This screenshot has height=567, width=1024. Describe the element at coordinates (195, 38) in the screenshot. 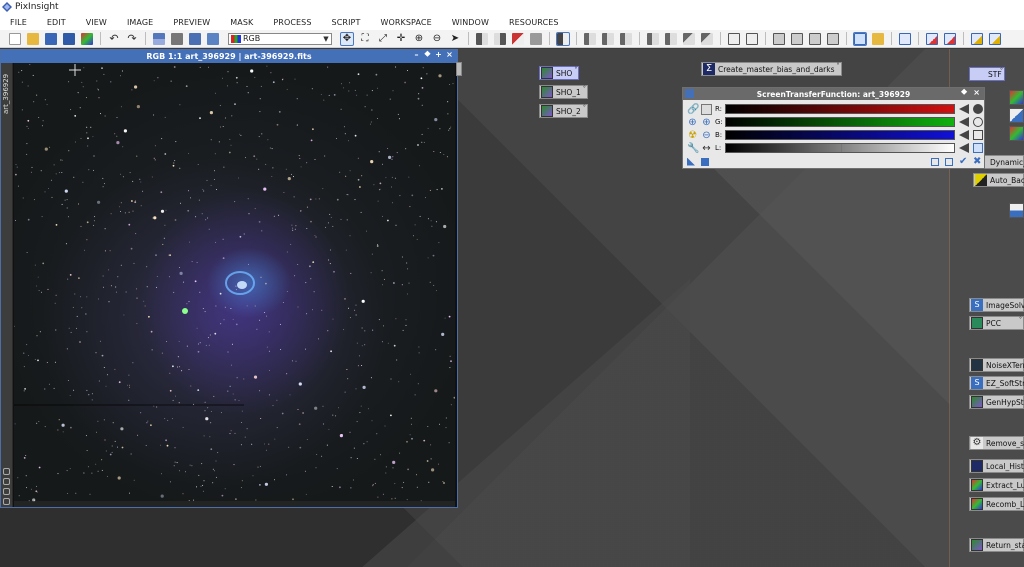

I see `copy-image-icon` at that location.